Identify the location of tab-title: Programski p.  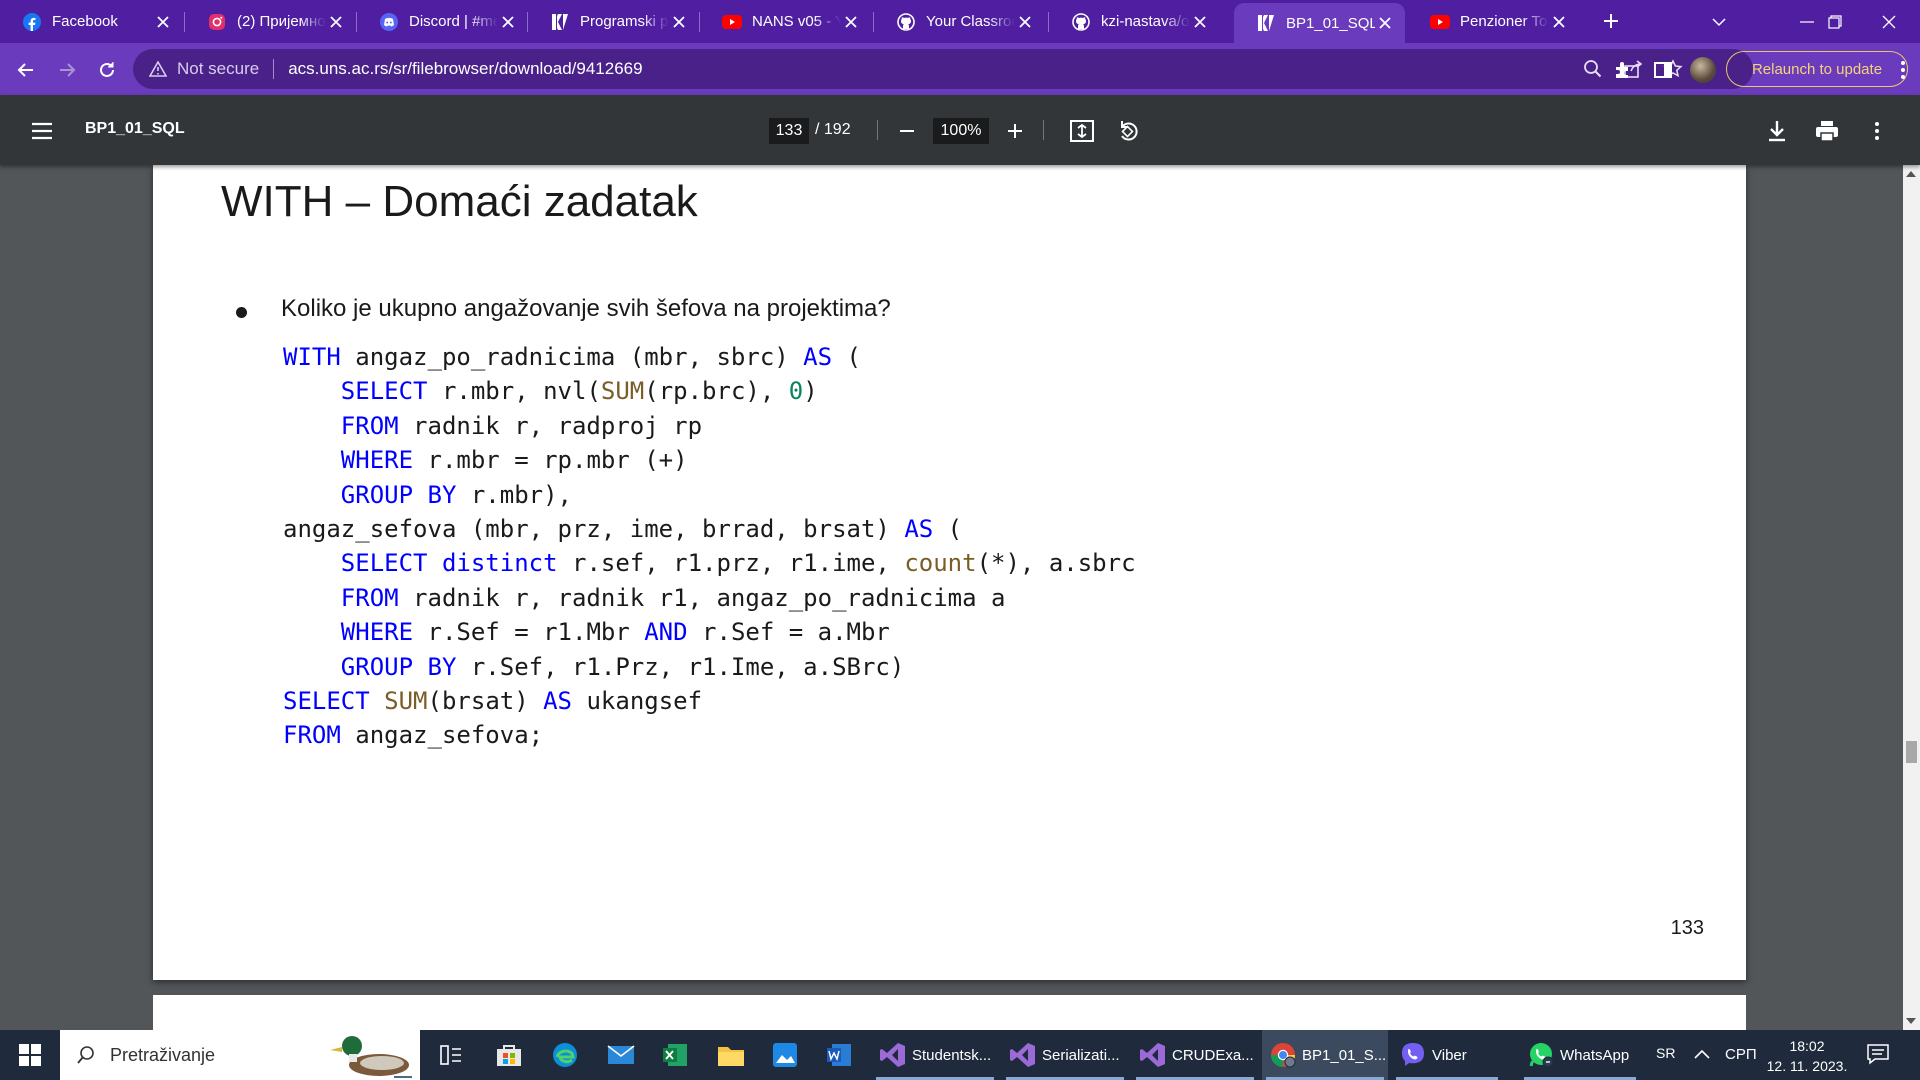
(624, 21).